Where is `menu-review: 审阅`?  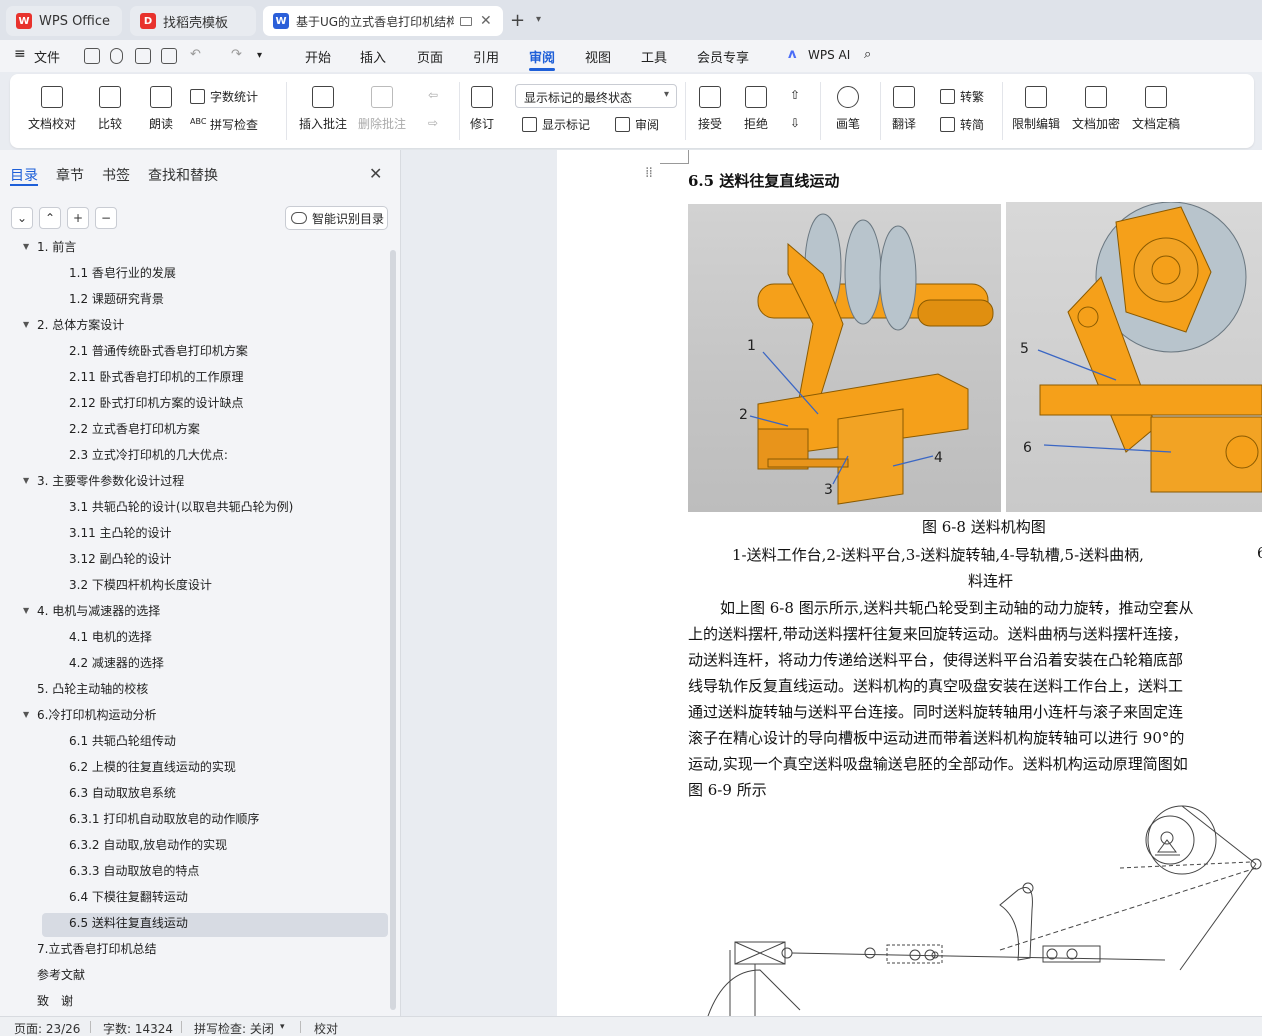
menu-review: 审阅 is located at coordinates (542, 56).